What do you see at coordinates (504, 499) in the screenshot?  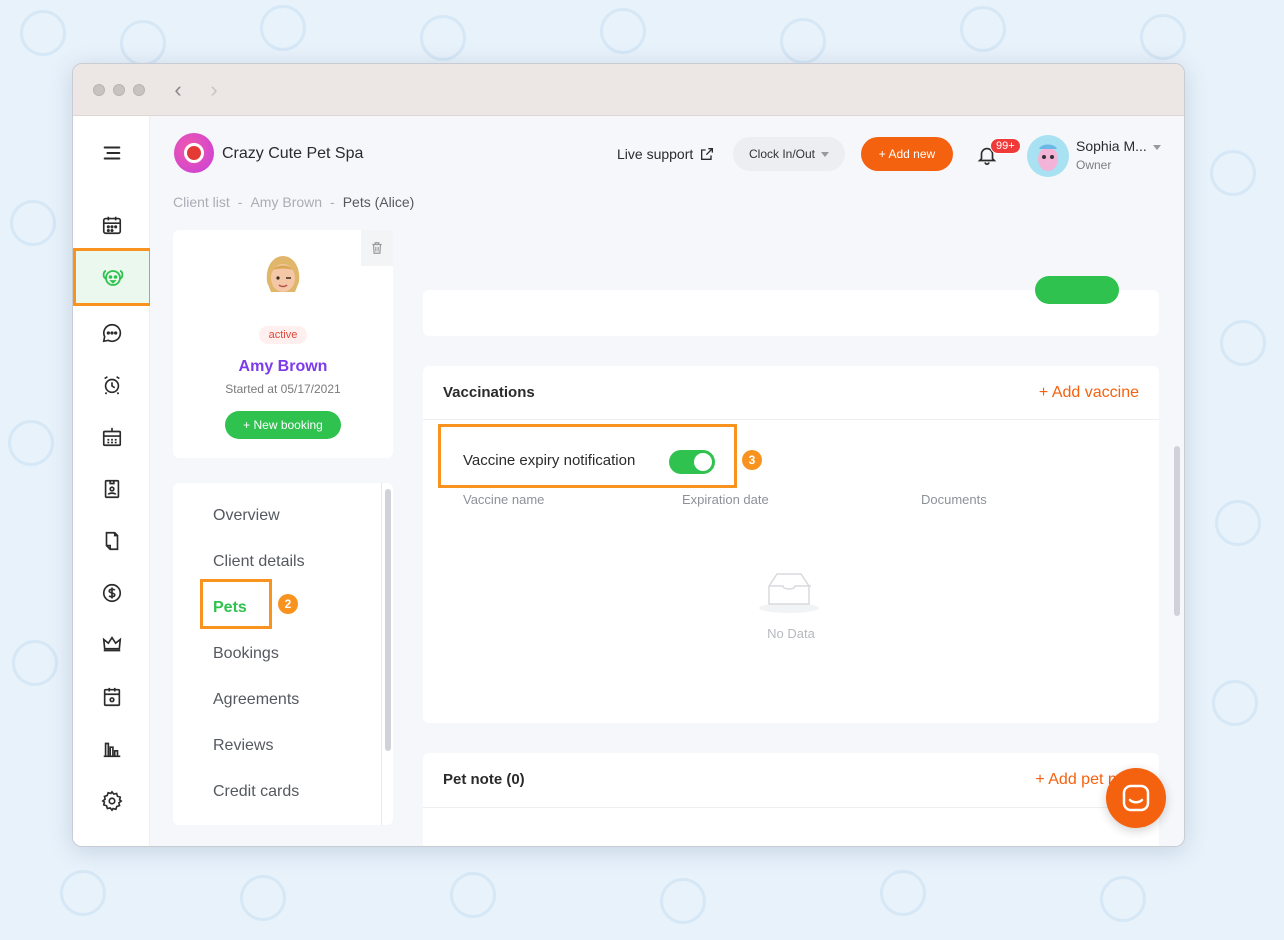 I see `column-header-vaccine-name: Vaccine name` at bounding box center [504, 499].